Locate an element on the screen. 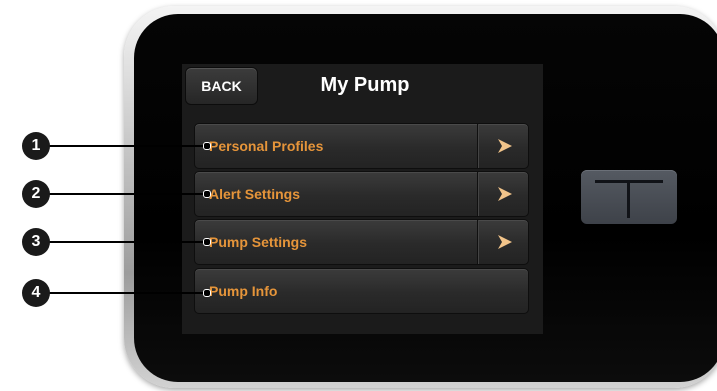 The image size is (717, 391). callout-number-3: 3 is located at coordinates (36, 242).